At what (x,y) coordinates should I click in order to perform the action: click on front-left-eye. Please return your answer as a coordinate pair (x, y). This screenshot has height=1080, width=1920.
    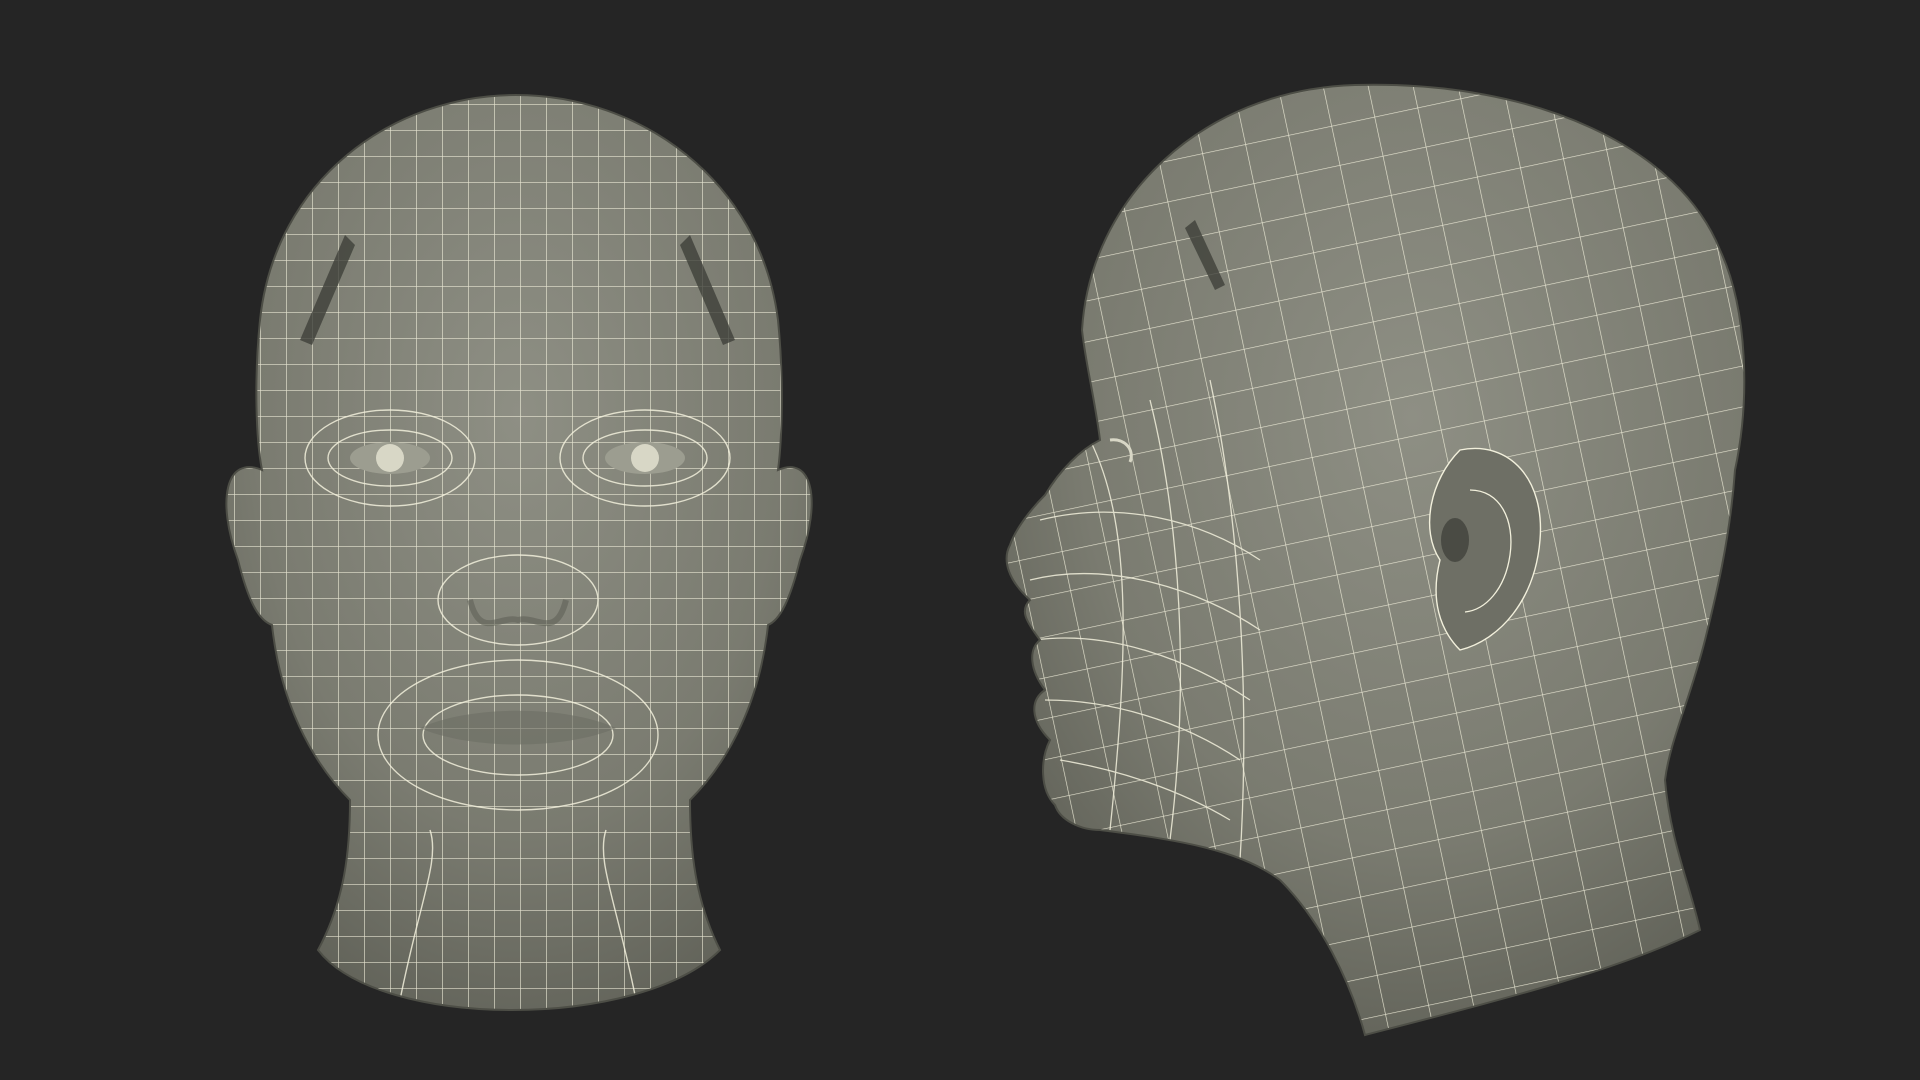
    Looking at the image, I should click on (390, 458).